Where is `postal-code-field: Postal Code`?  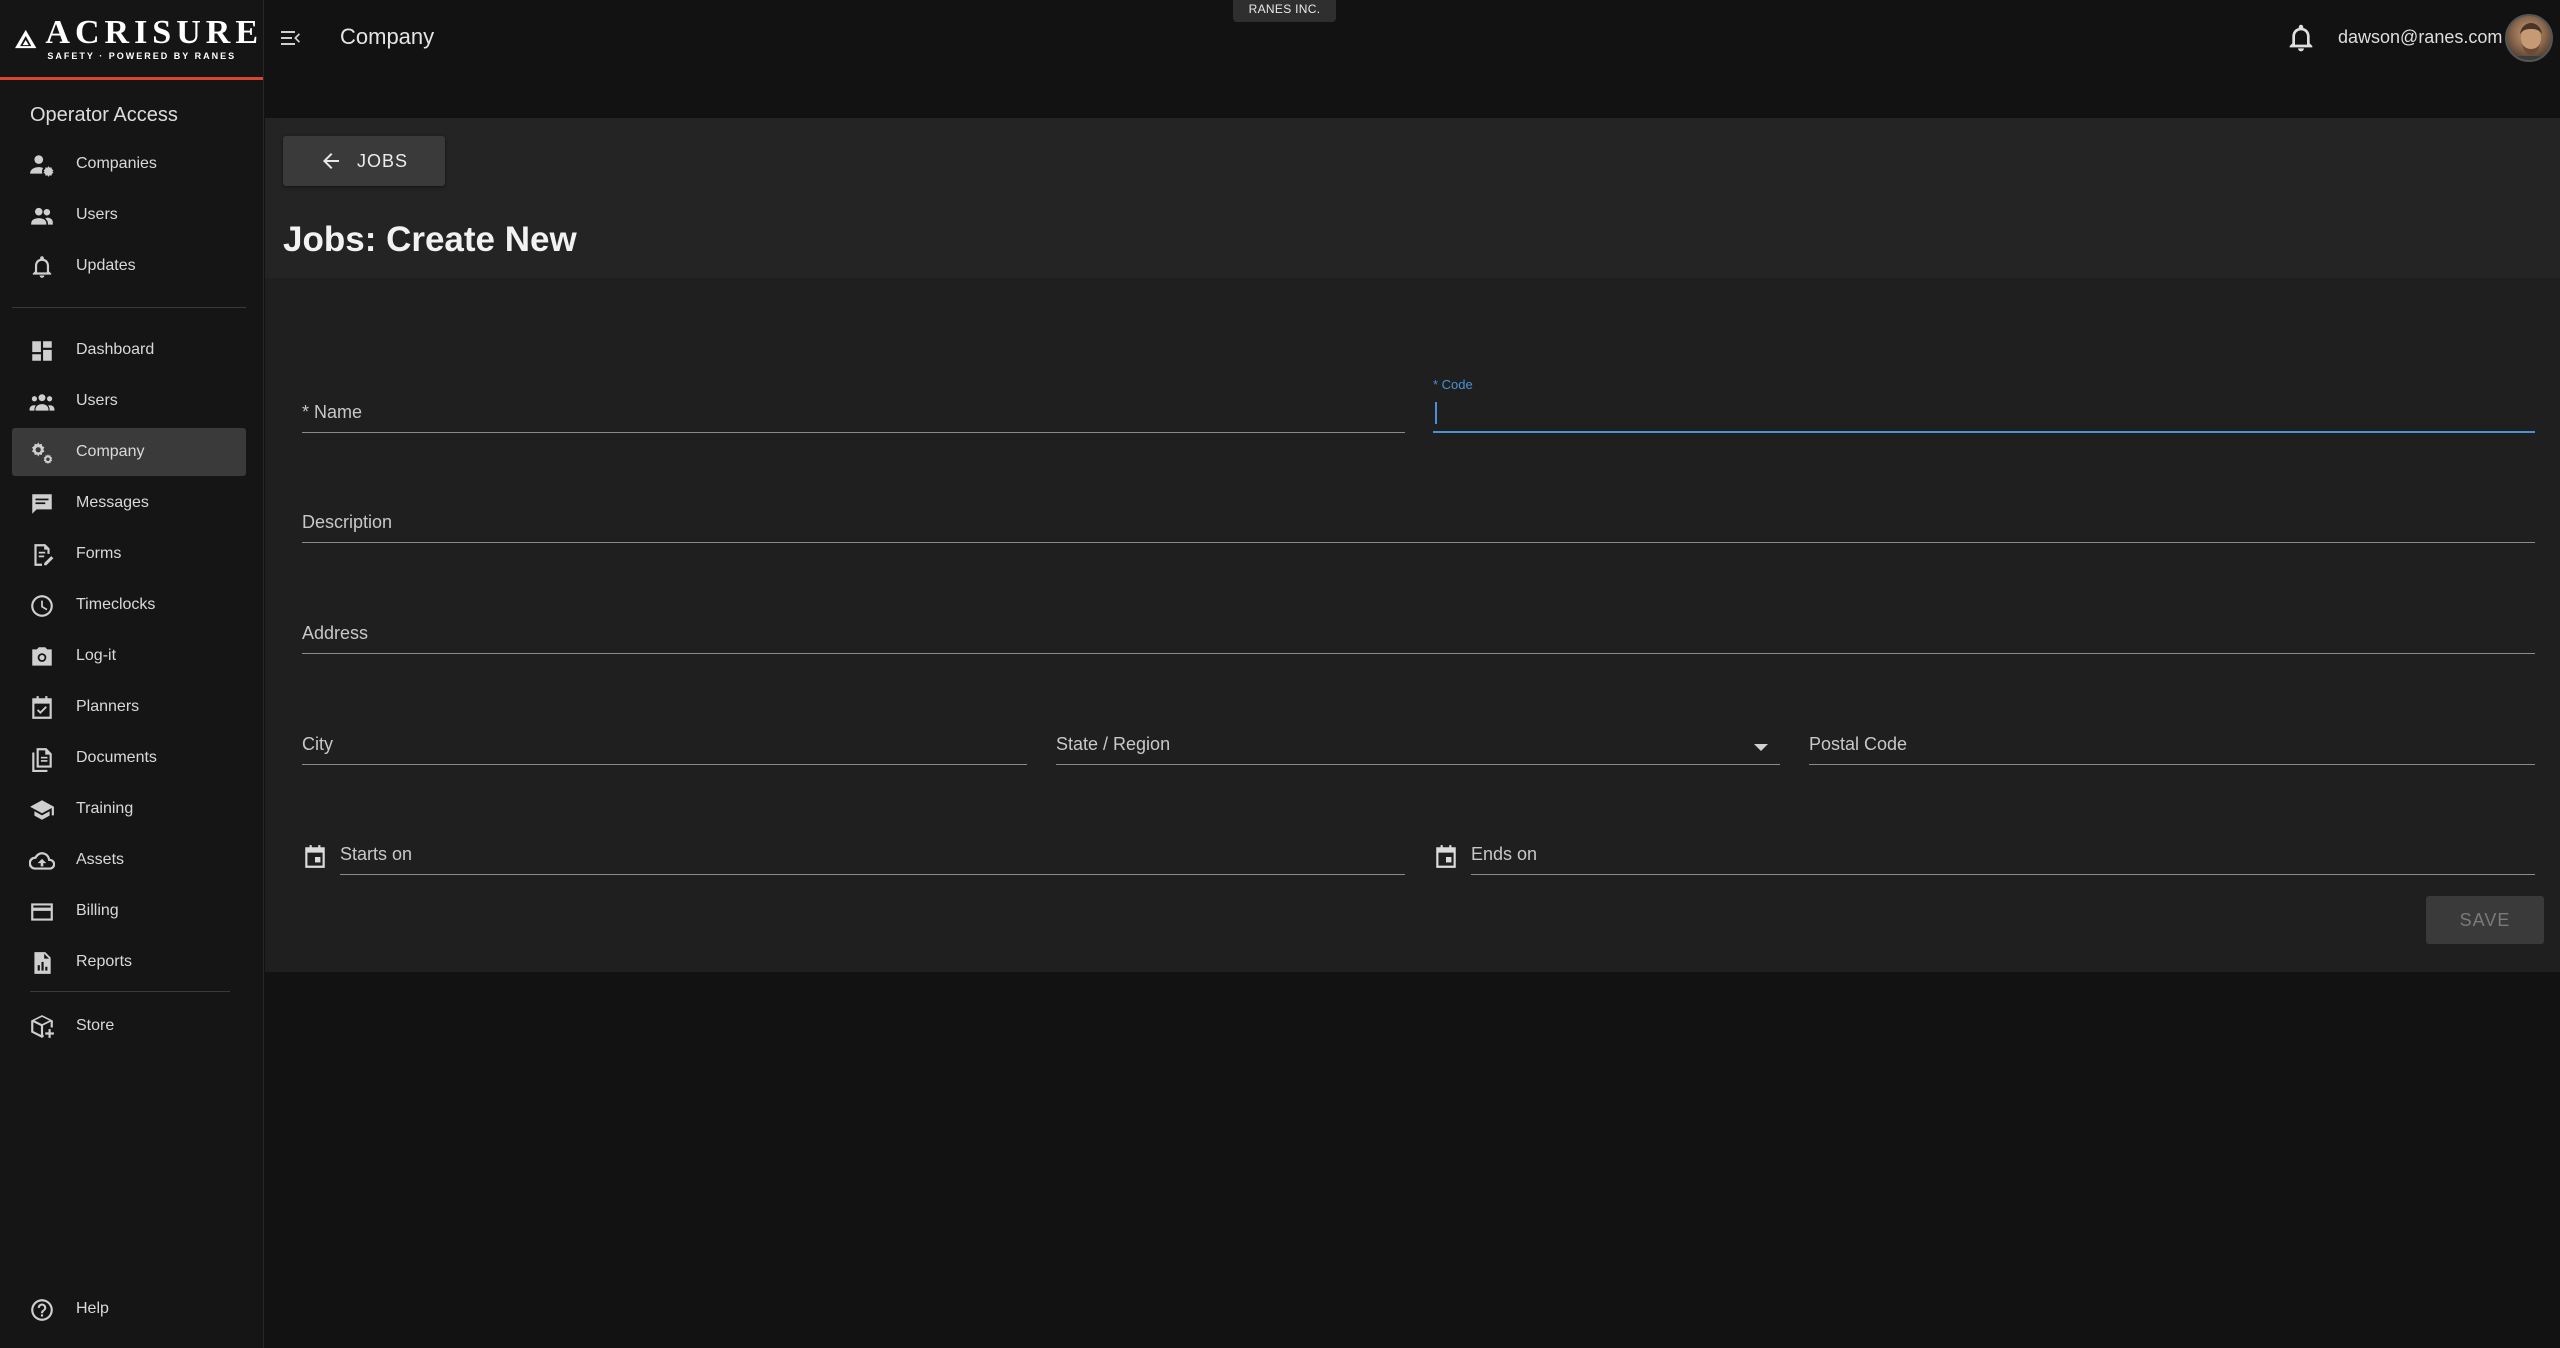 postal-code-field: Postal Code is located at coordinates (2172, 735).